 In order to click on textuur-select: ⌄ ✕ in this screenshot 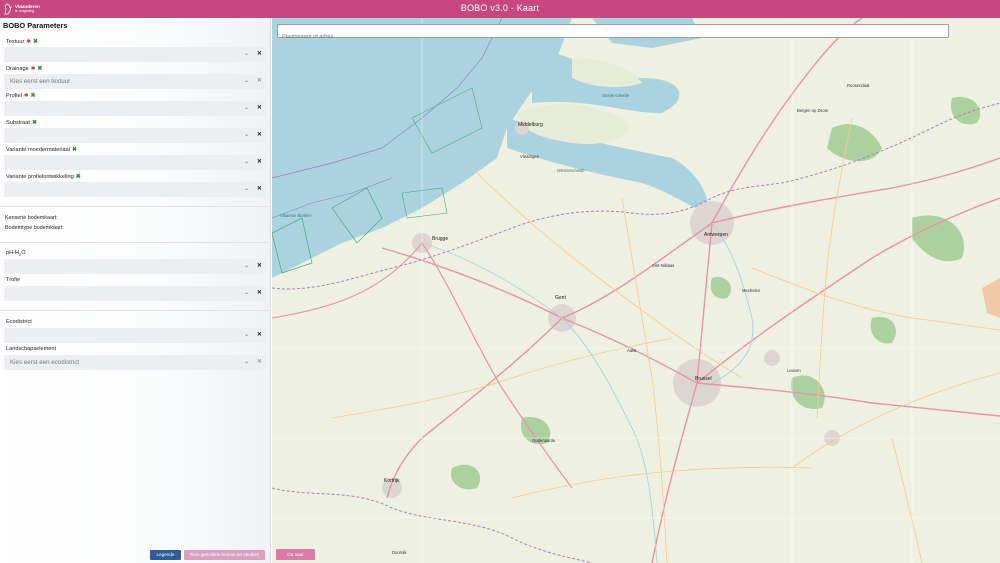, I will do `click(135, 54)`.